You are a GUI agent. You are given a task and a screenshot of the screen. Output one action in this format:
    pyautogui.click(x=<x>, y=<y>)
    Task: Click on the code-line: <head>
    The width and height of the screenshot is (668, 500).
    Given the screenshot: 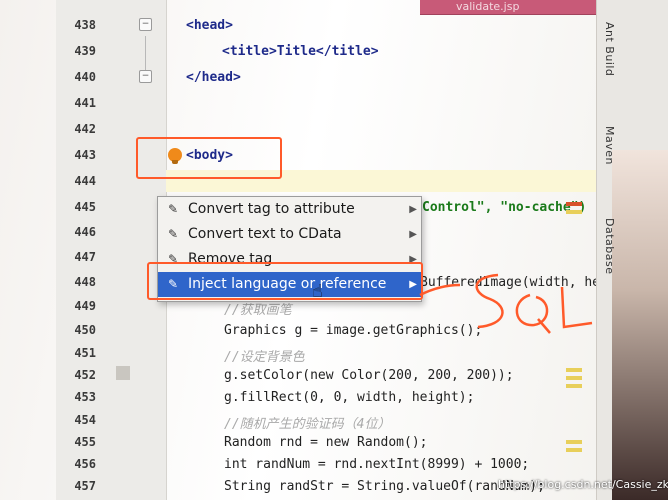 What is the action you would take?
    pyautogui.click(x=209, y=25)
    